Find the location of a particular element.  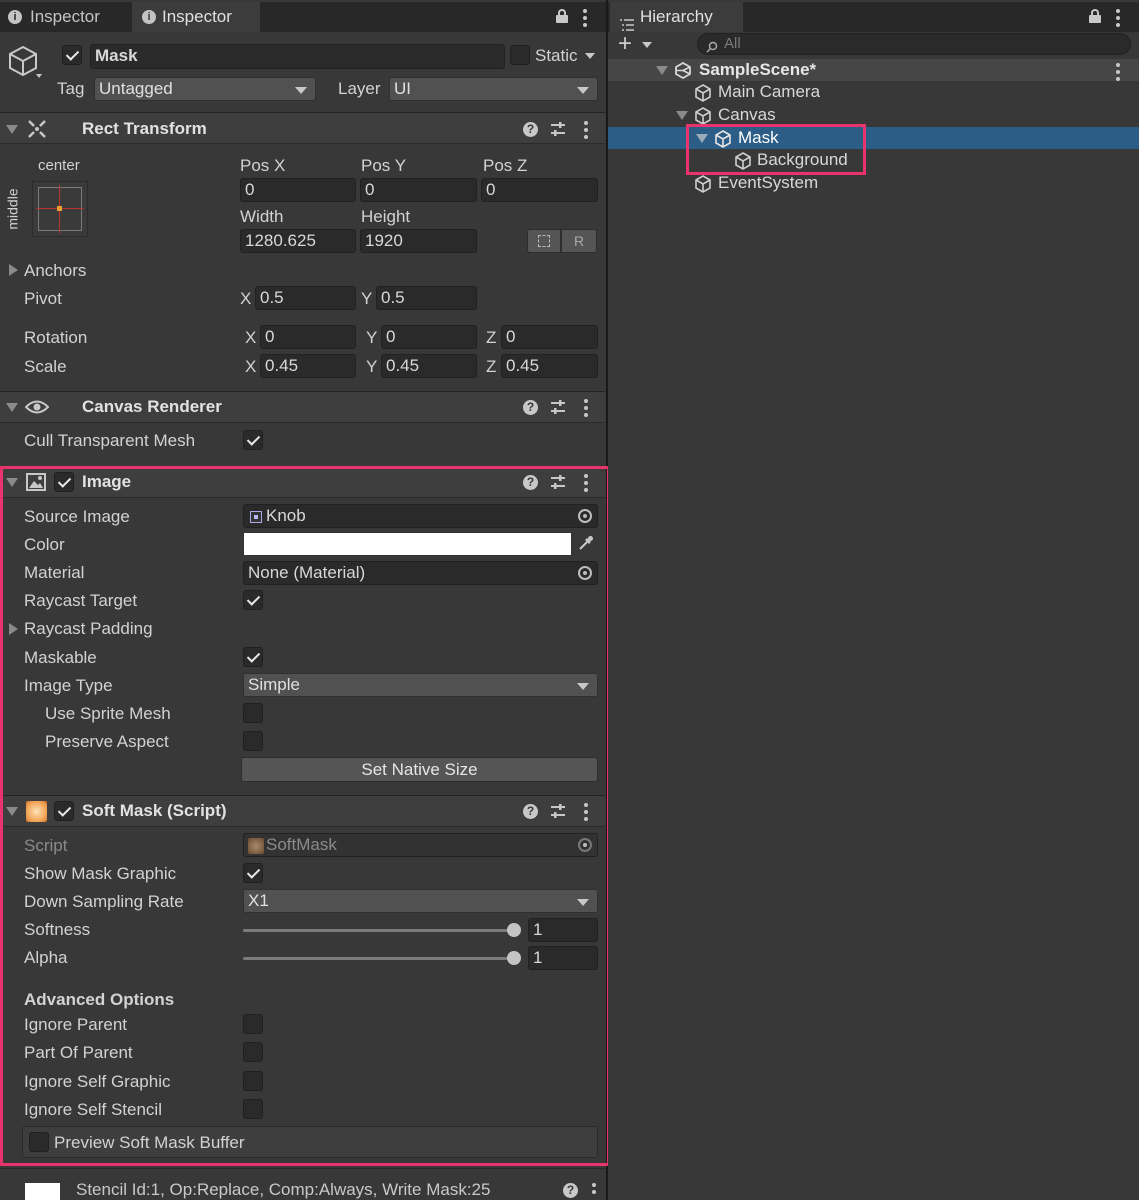

blueprint-icon is located at coordinates (544, 241).